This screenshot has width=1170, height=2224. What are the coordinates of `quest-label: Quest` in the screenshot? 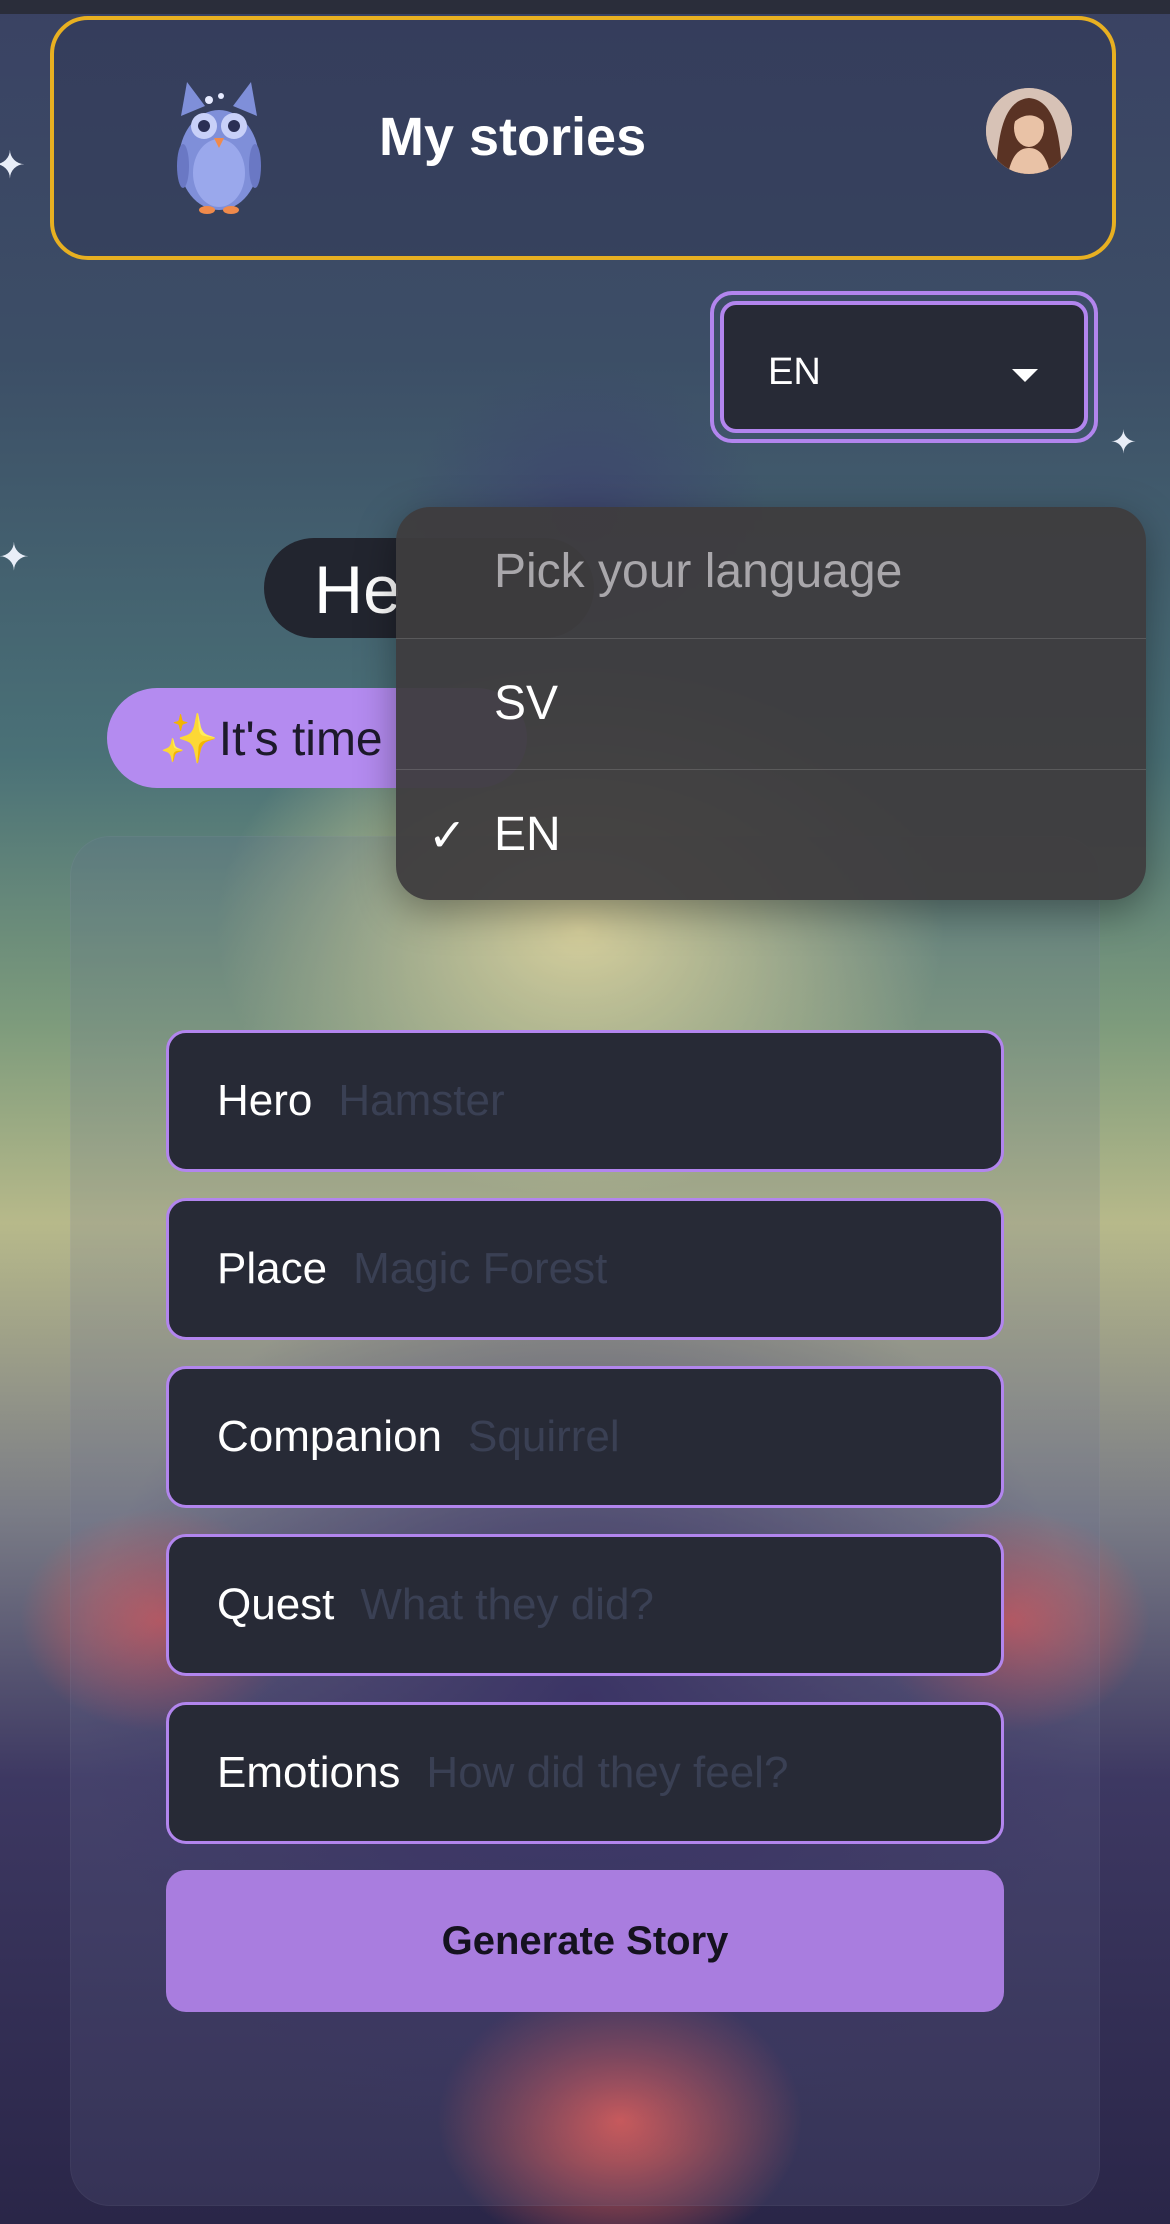 It's located at (276, 1604).